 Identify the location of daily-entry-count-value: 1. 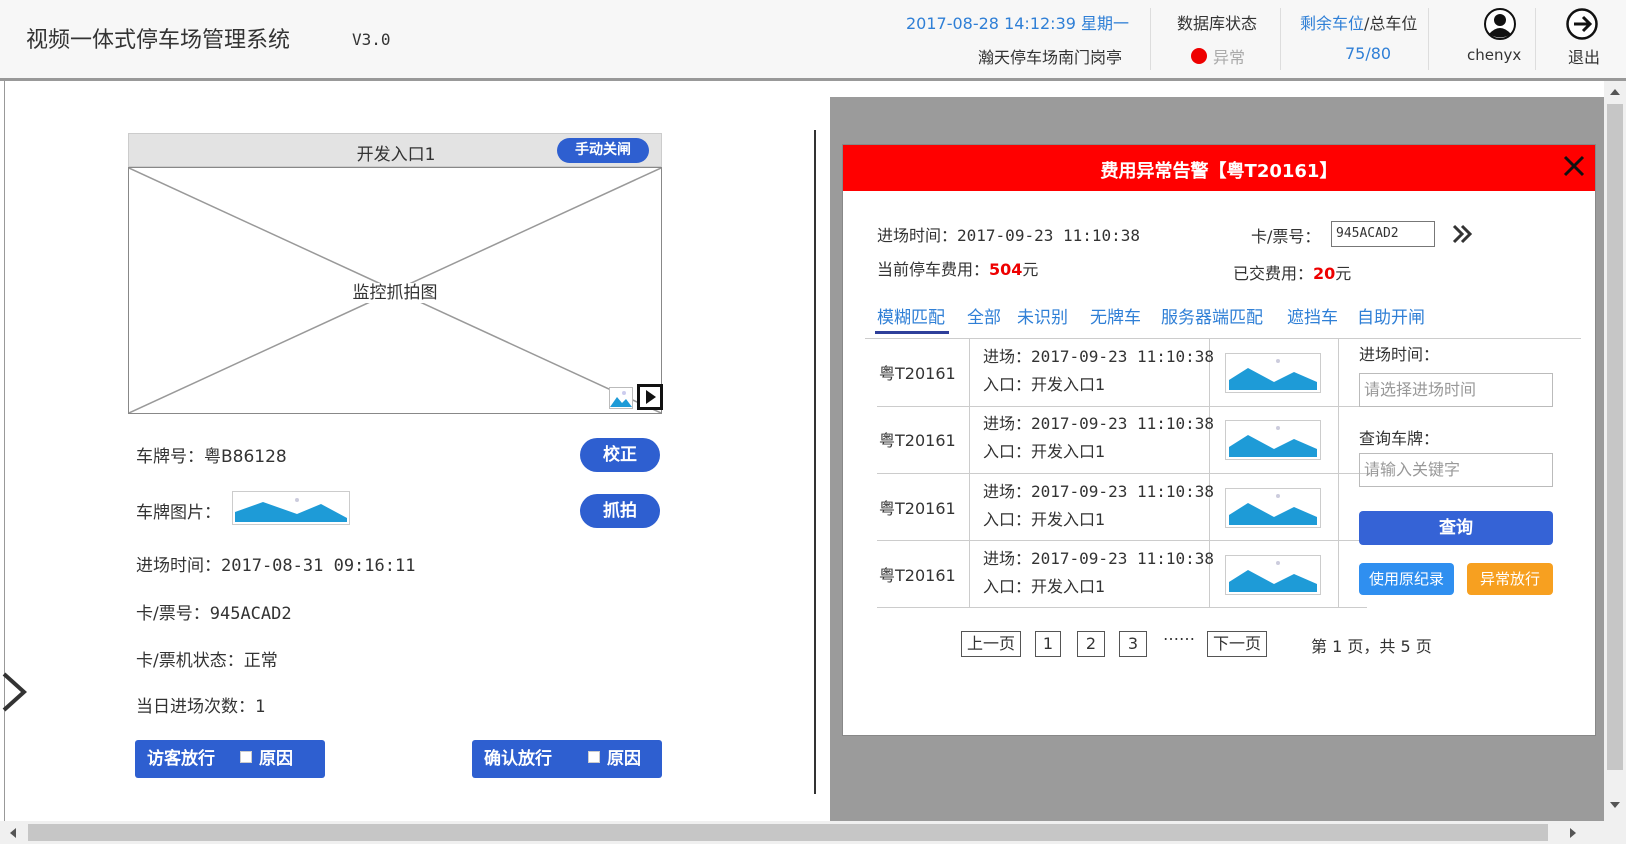
(260, 707).